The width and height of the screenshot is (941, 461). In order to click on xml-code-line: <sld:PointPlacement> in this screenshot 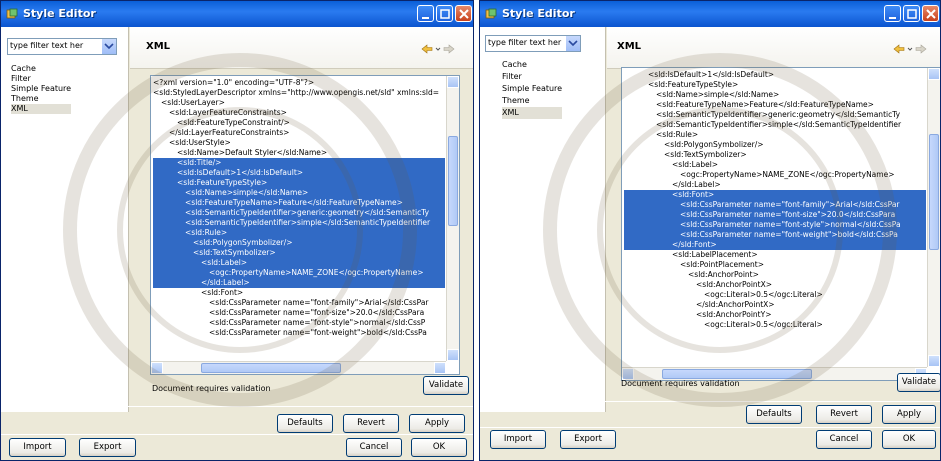, I will do `click(775, 265)`.